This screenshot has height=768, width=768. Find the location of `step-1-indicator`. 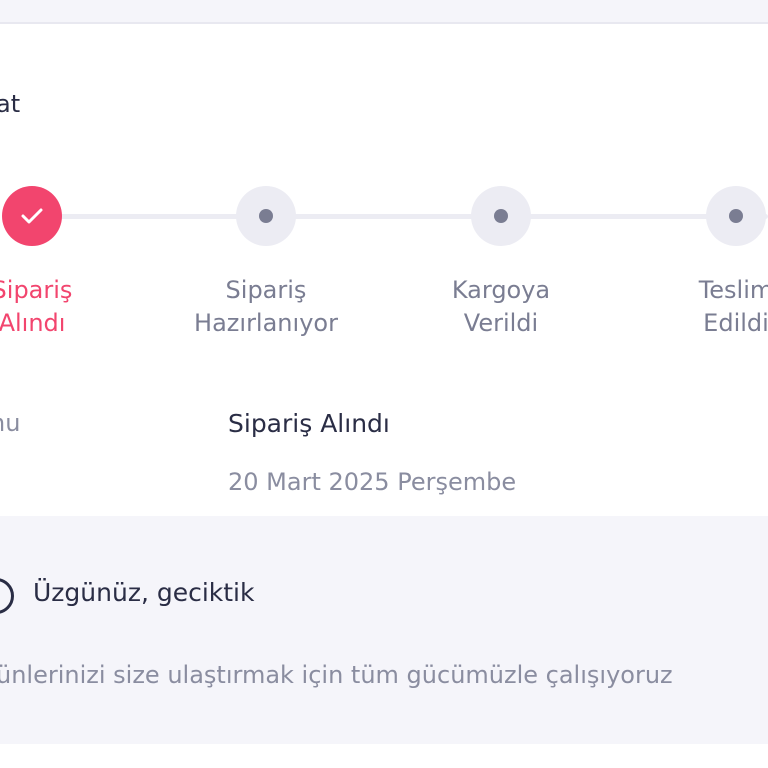

step-1-indicator is located at coordinates (32, 216).